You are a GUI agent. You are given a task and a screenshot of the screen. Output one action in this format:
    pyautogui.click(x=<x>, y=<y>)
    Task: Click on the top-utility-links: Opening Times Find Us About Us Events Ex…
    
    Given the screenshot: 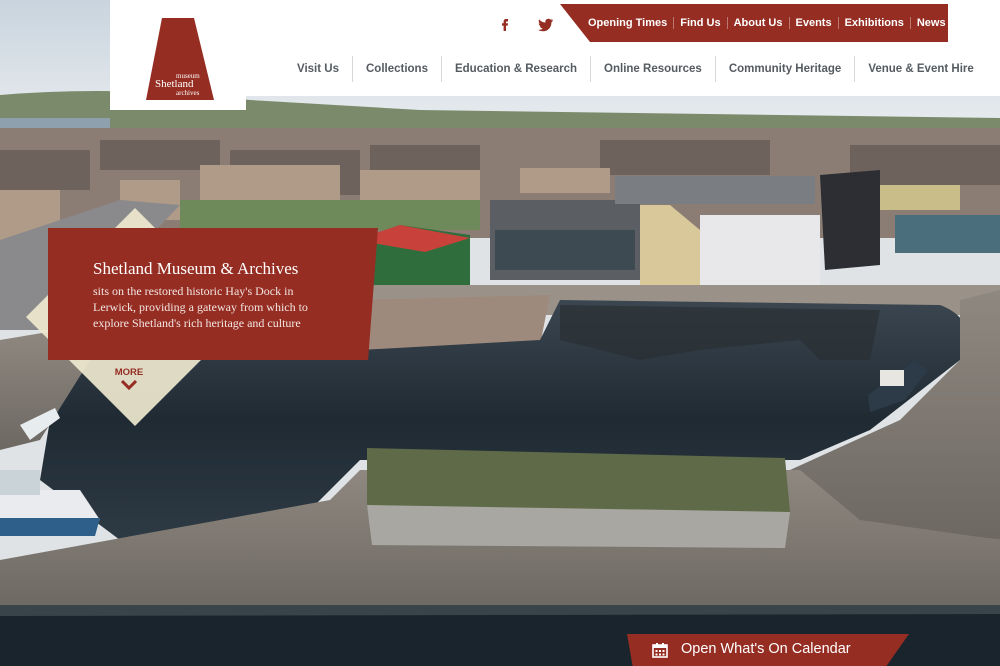 What is the action you would take?
    pyautogui.click(x=791, y=23)
    